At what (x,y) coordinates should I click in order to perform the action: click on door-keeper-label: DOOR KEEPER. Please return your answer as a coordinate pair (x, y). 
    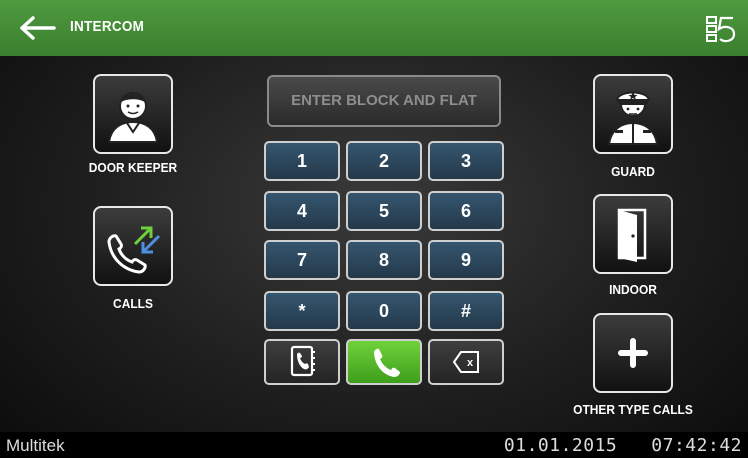
    Looking at the image, I should click on (133, 167).